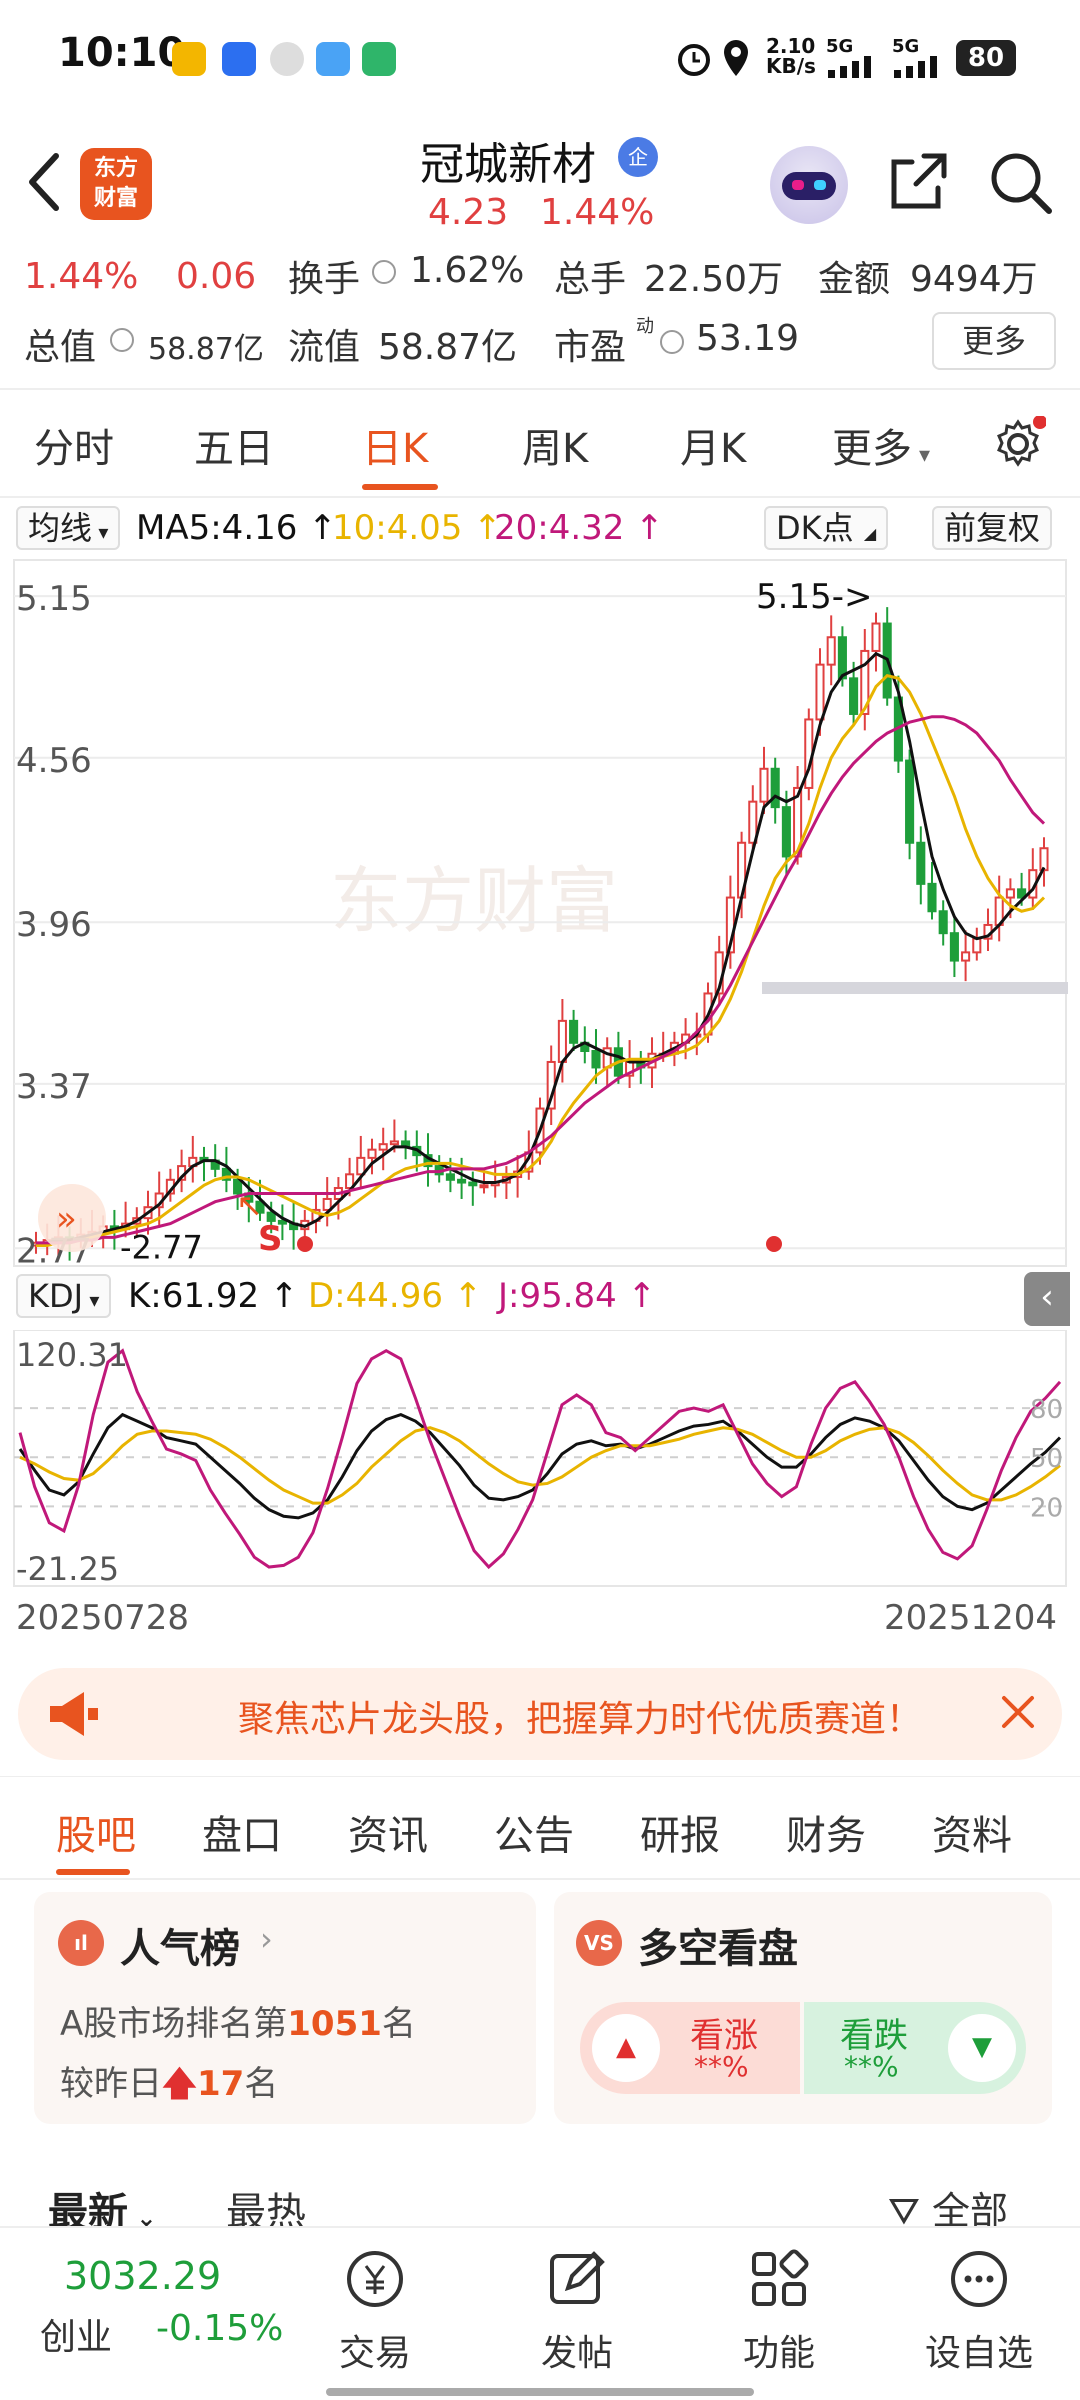 The width and height of the screenshot is (1080, 2400). What do you see at coordinates (74, 445) in the screenshot?
I see `tab-intraday: 分时` at bounding box center [74, 445].